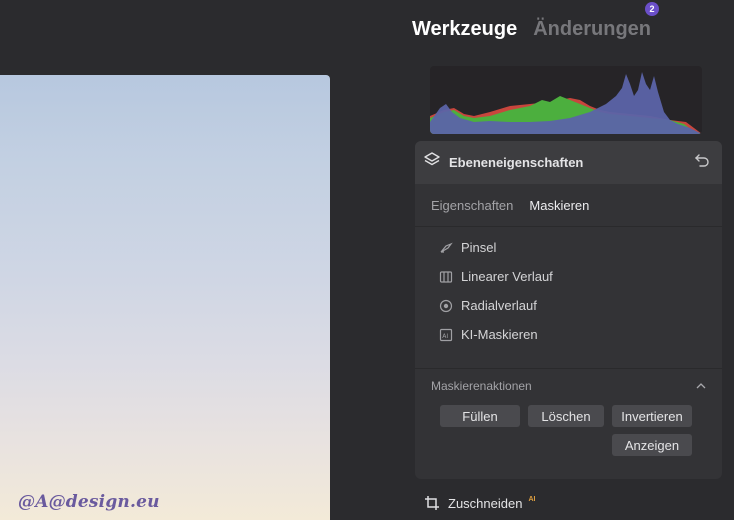 This screenshot has height=520, width=734. What do you see at coordinates (485, 503) in the screenshot?
I see `crop-label: Zuschneiden` at bounding box center [485, 503].